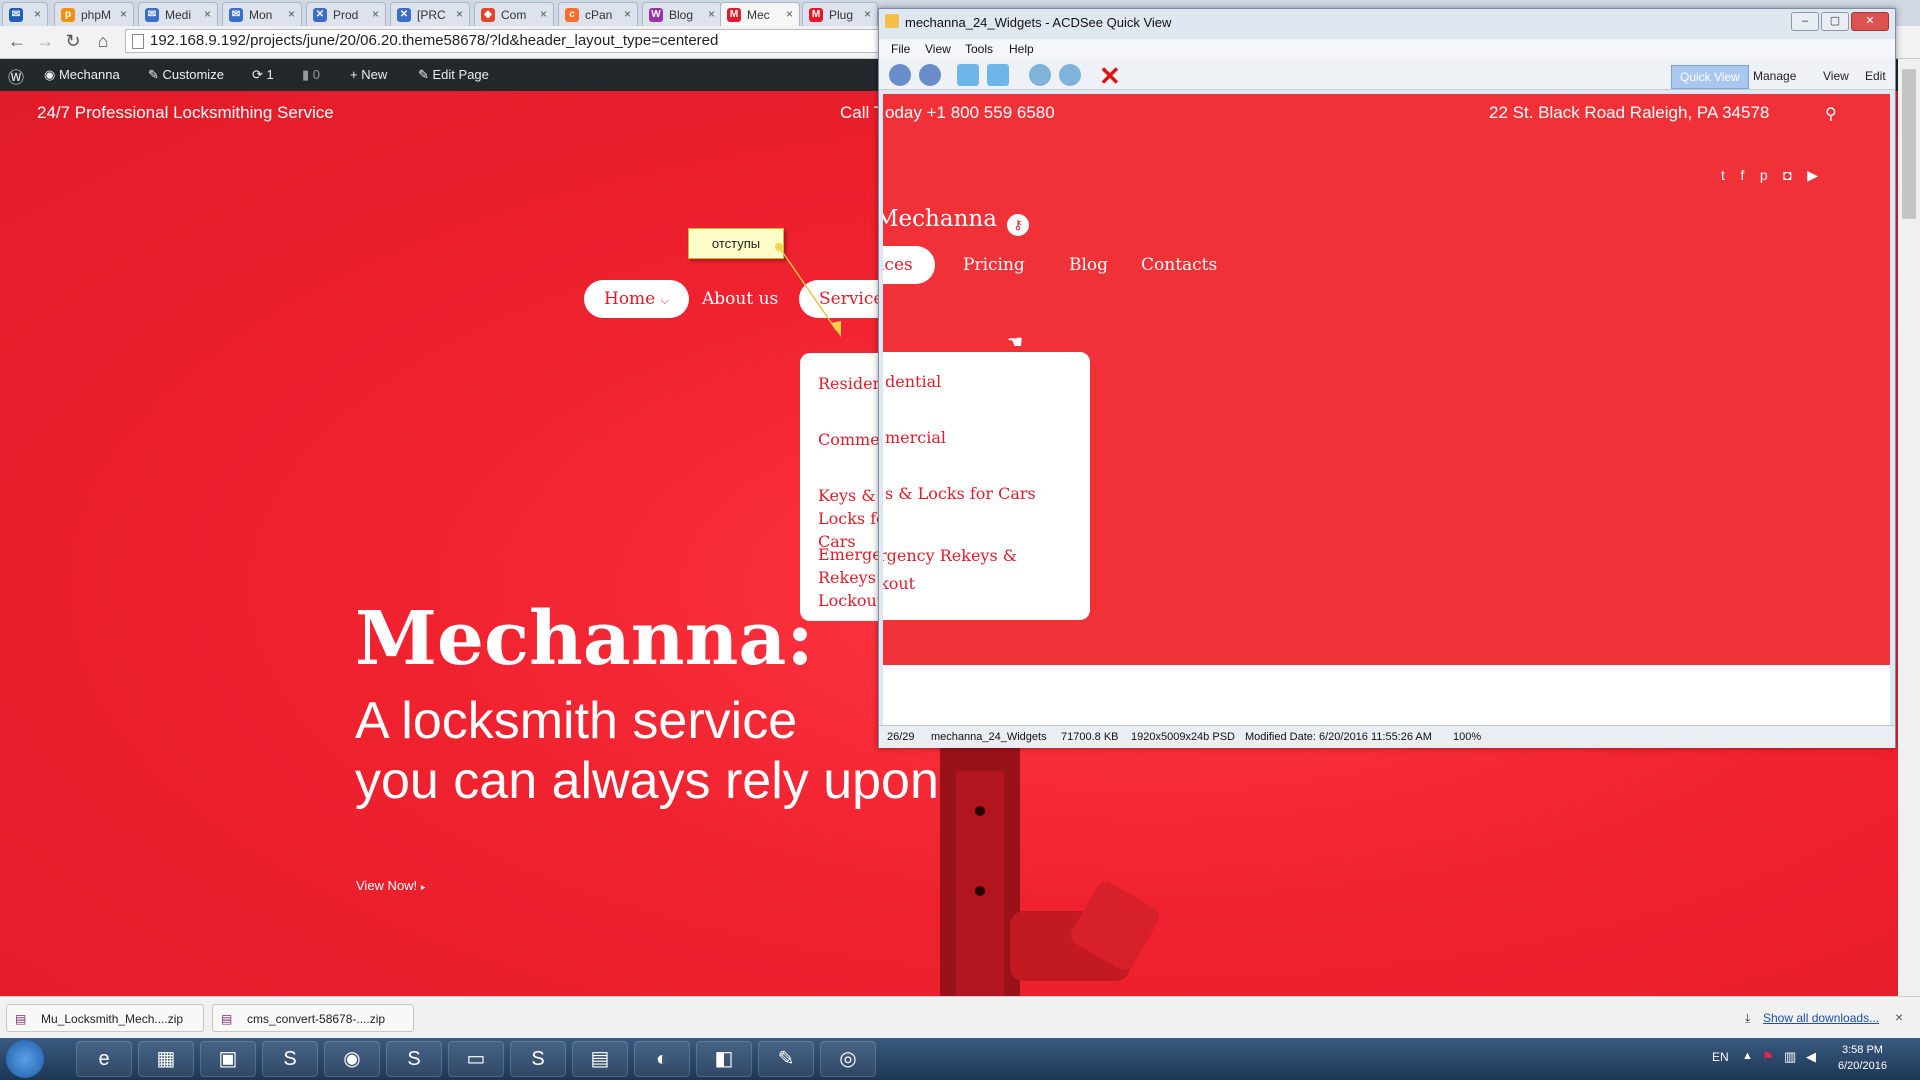  I want to click on zoom-in-icon, so click(1040, 75).